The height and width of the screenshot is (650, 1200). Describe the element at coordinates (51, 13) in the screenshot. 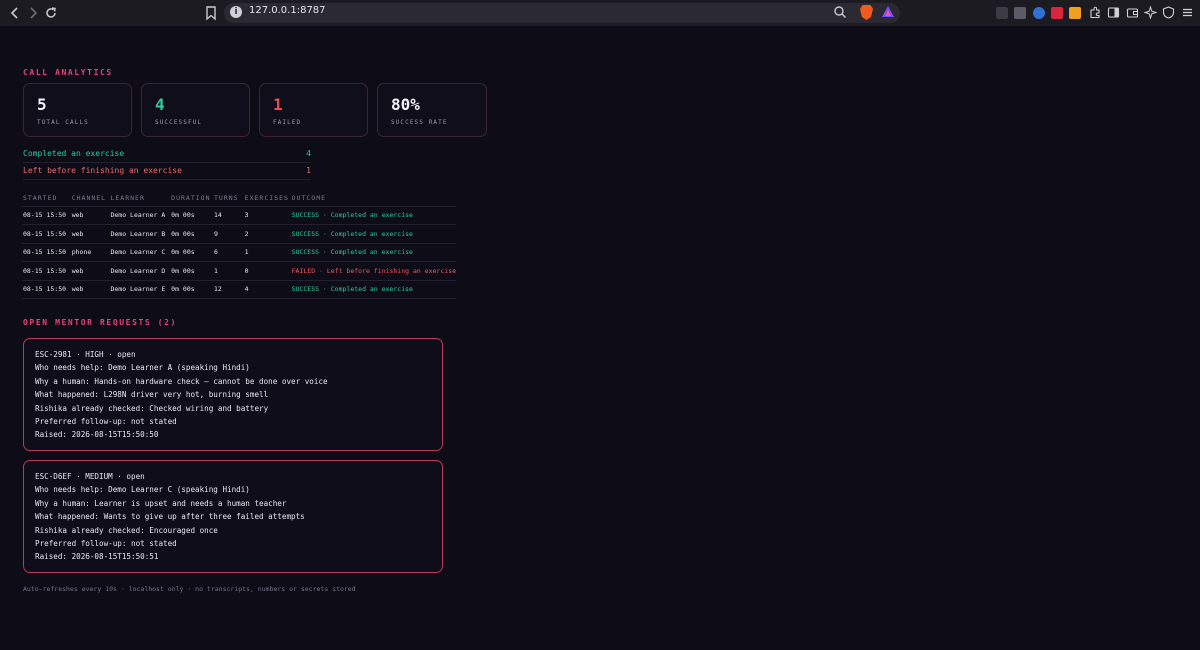

I see `reload-icon` at that location.